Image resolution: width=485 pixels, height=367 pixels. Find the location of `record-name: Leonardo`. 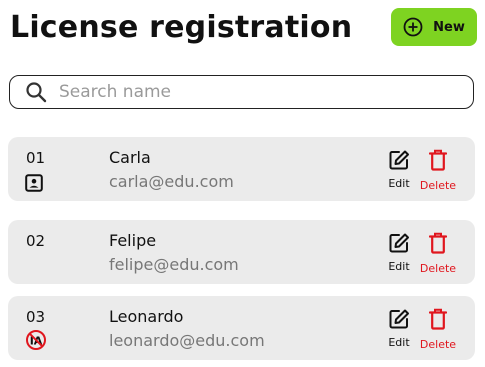

record-name: Leonardo is located at coordinates (146, 316).